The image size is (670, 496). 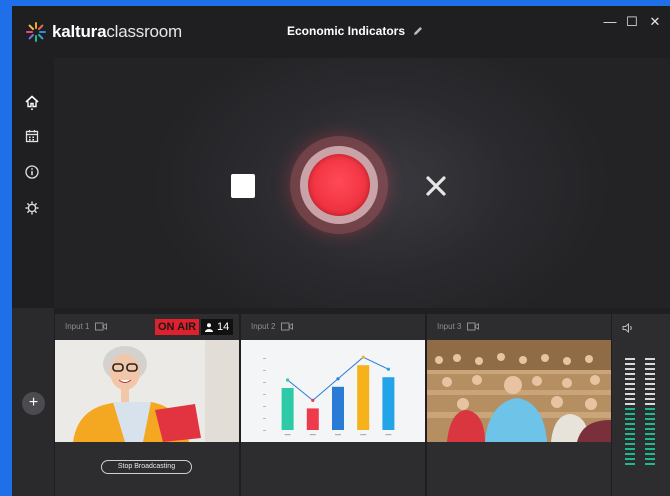 I want to click on pencil-icon, so click(x=418, y=31).